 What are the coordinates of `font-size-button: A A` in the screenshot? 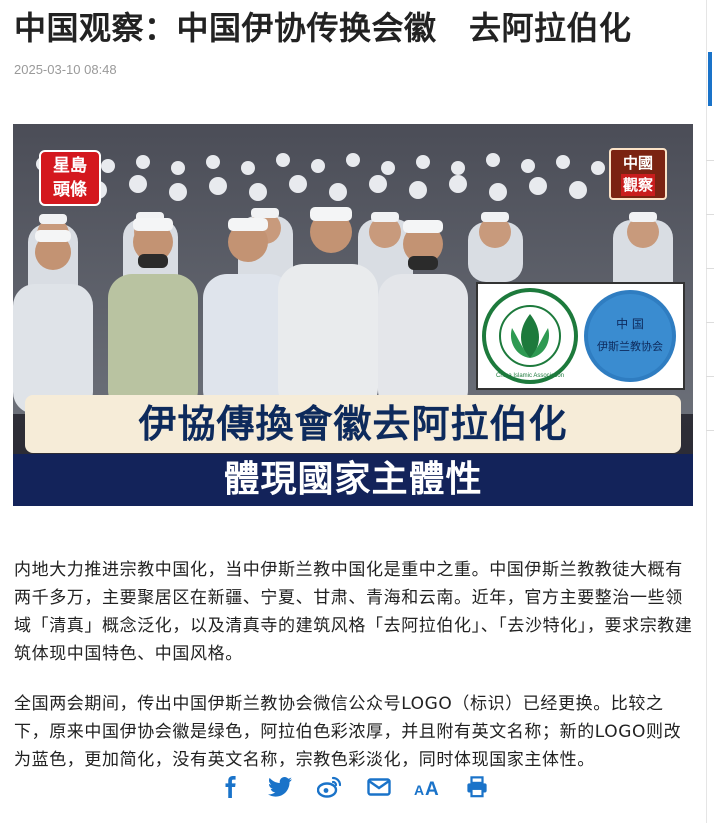 It's located at (428, 787).